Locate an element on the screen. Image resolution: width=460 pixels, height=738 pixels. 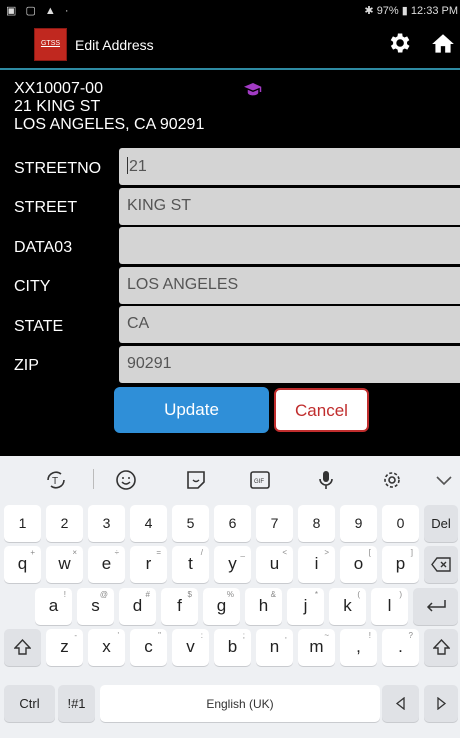
key-9: 9 is located at coordinates (358, 523).